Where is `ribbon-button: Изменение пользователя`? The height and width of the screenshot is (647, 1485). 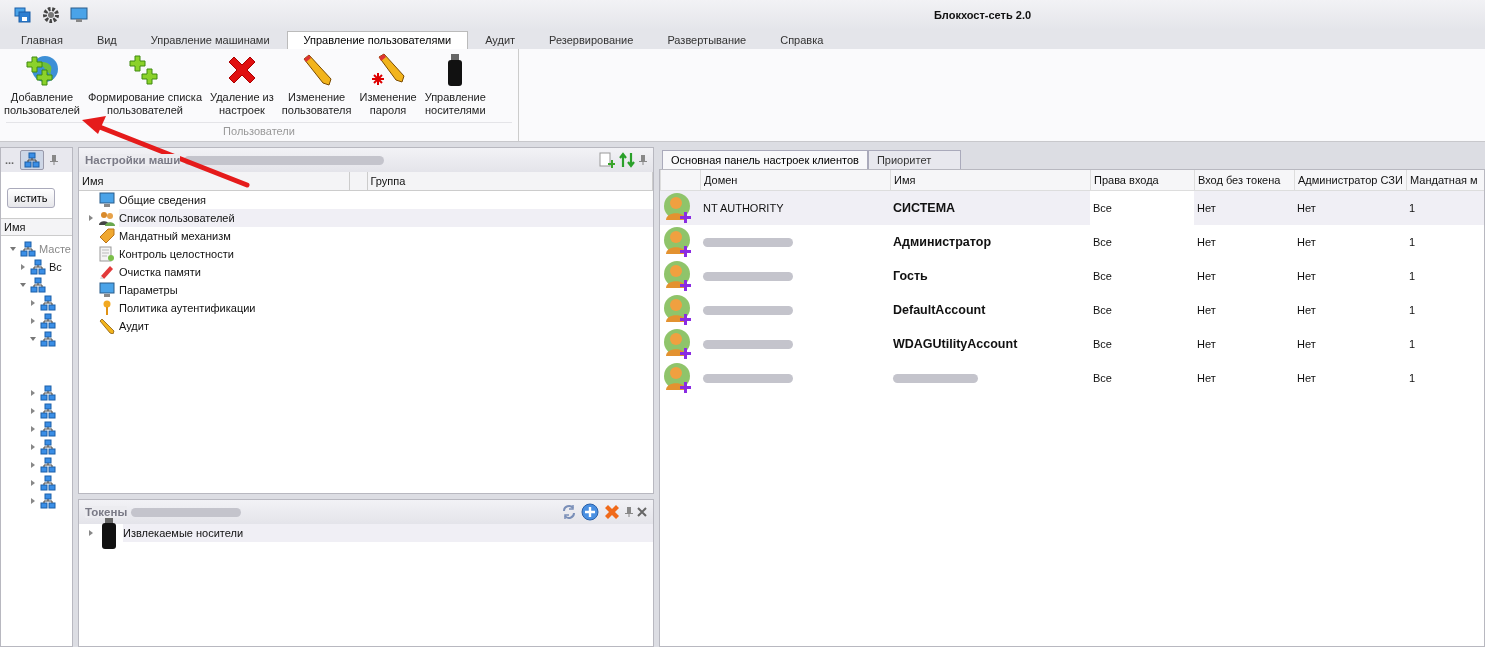 ribbon-button: Изменение пользователя is located at coordinates (316, 87).